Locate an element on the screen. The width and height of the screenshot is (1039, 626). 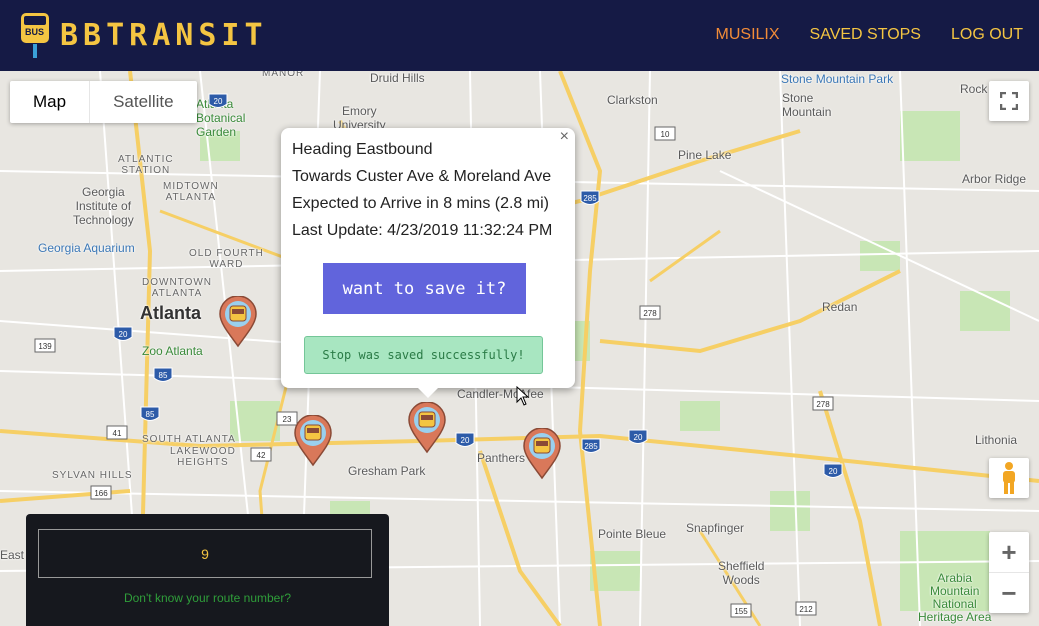
label-gresham-park: Gresham Park is located at coordinates (387, 471).